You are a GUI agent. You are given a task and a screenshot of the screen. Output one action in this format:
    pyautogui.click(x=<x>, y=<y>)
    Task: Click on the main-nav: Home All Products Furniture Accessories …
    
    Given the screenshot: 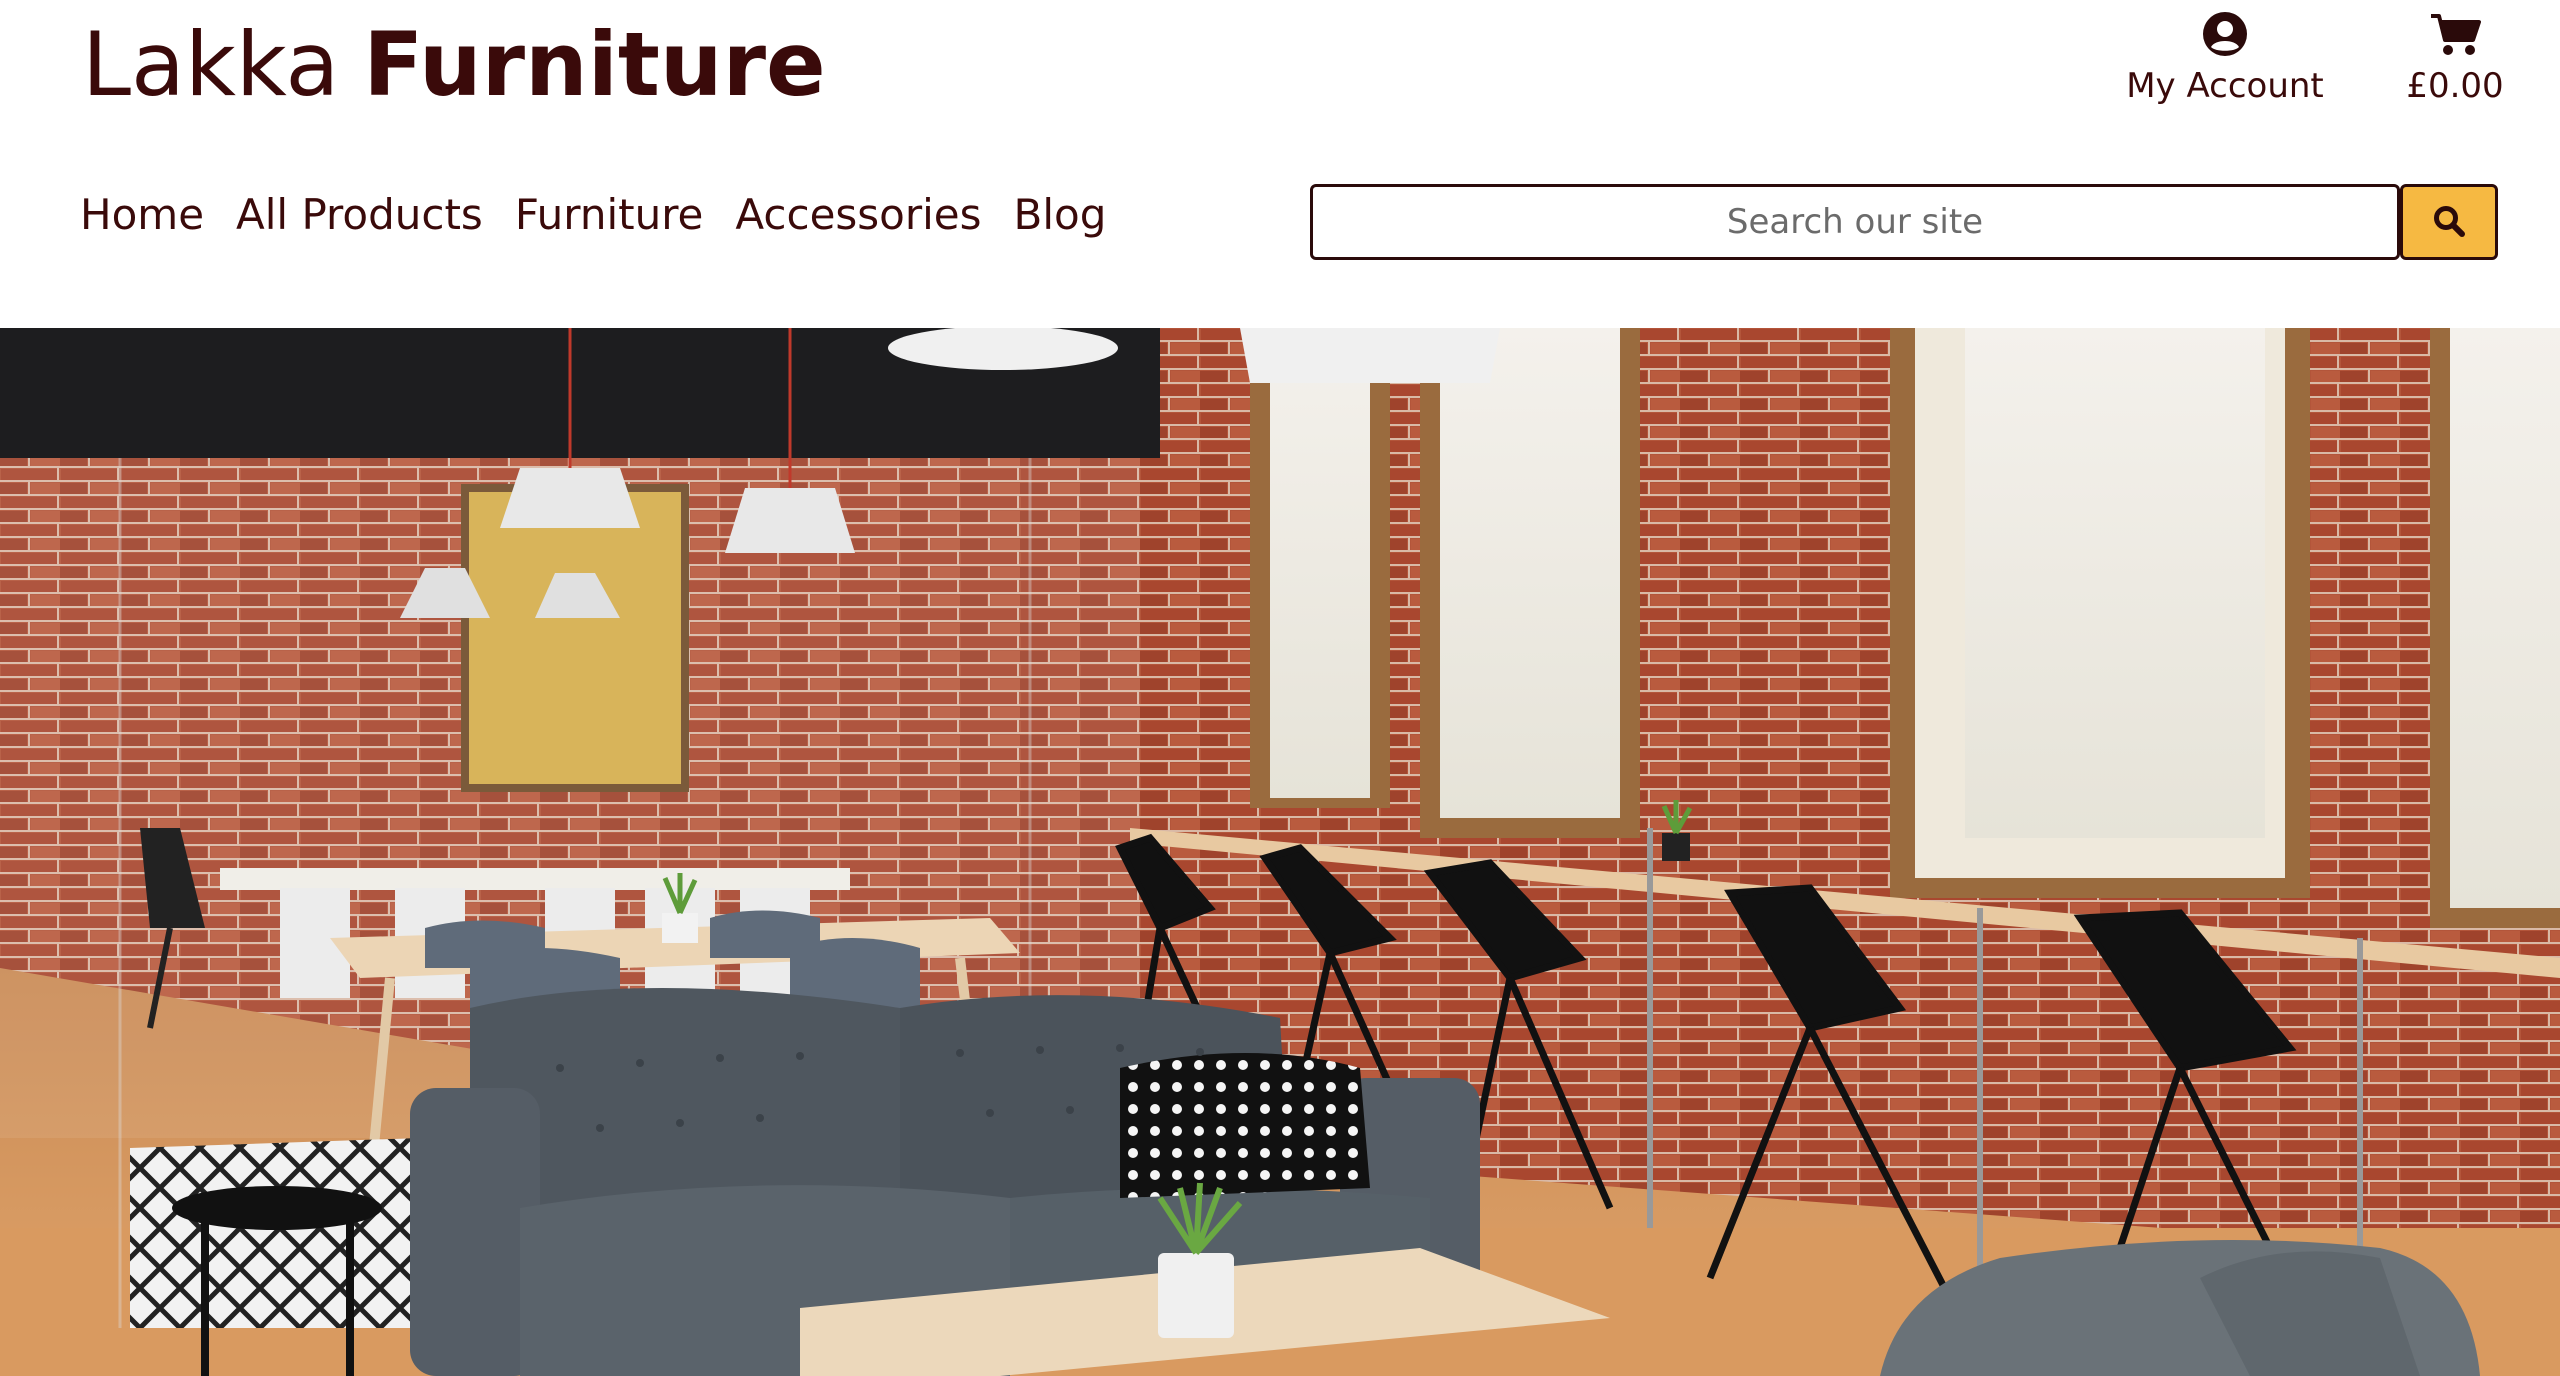 What is the action you would take?
    pyautogui.click(x=593, y=214)
    